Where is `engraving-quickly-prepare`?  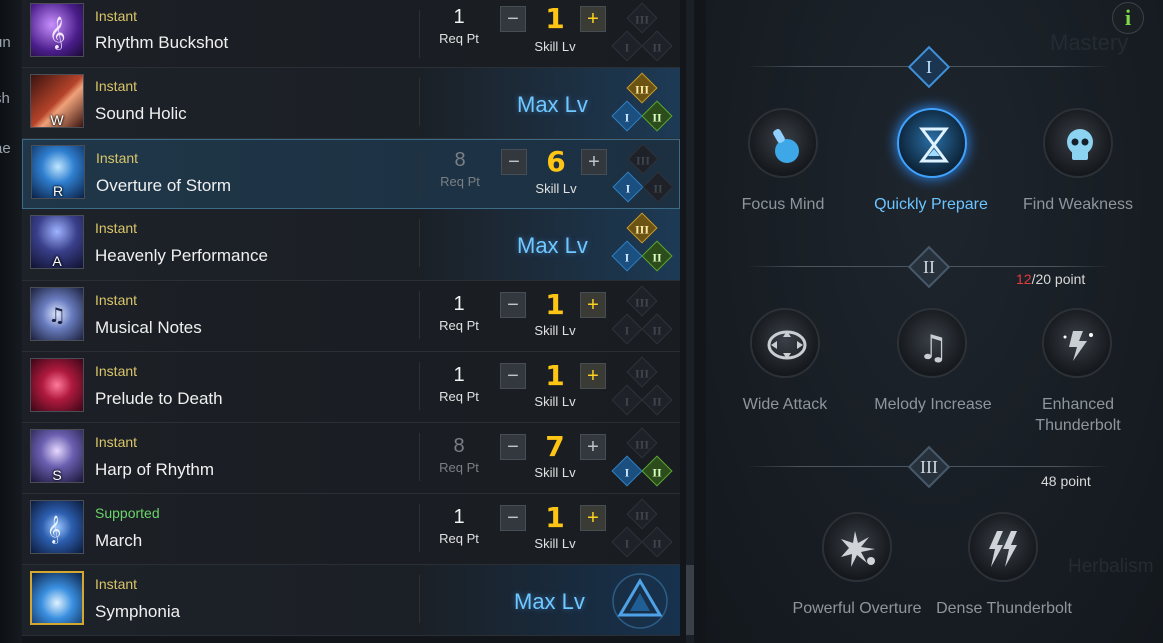
engraving-quickly-prepare is located at coordinates (932, 143).